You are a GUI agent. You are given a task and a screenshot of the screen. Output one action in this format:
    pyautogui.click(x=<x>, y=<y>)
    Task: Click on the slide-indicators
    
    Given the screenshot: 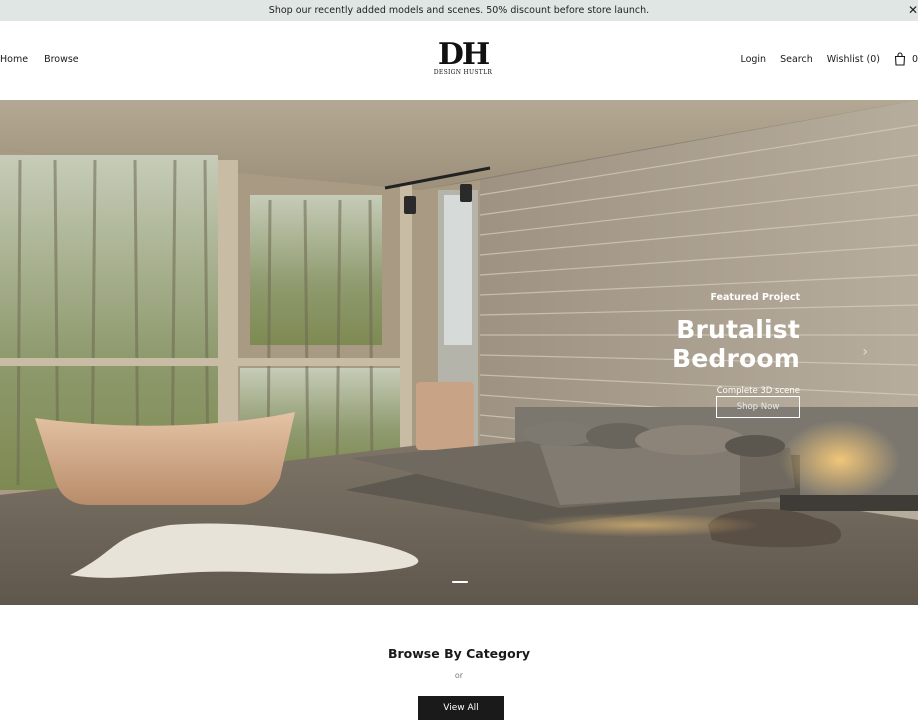 What is the action you would take?
    pyautogui.click(x=460, y=582)
    